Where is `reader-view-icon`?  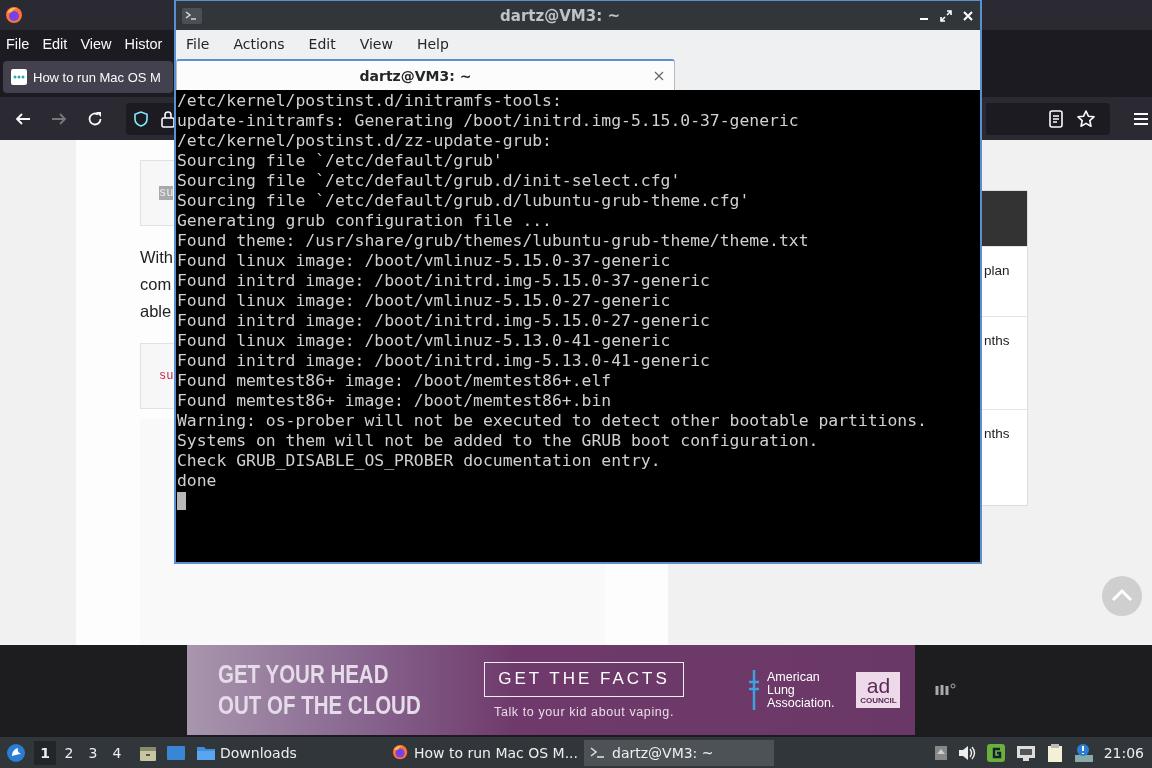 reader-view-icon is located at coordinates (1056, 118).